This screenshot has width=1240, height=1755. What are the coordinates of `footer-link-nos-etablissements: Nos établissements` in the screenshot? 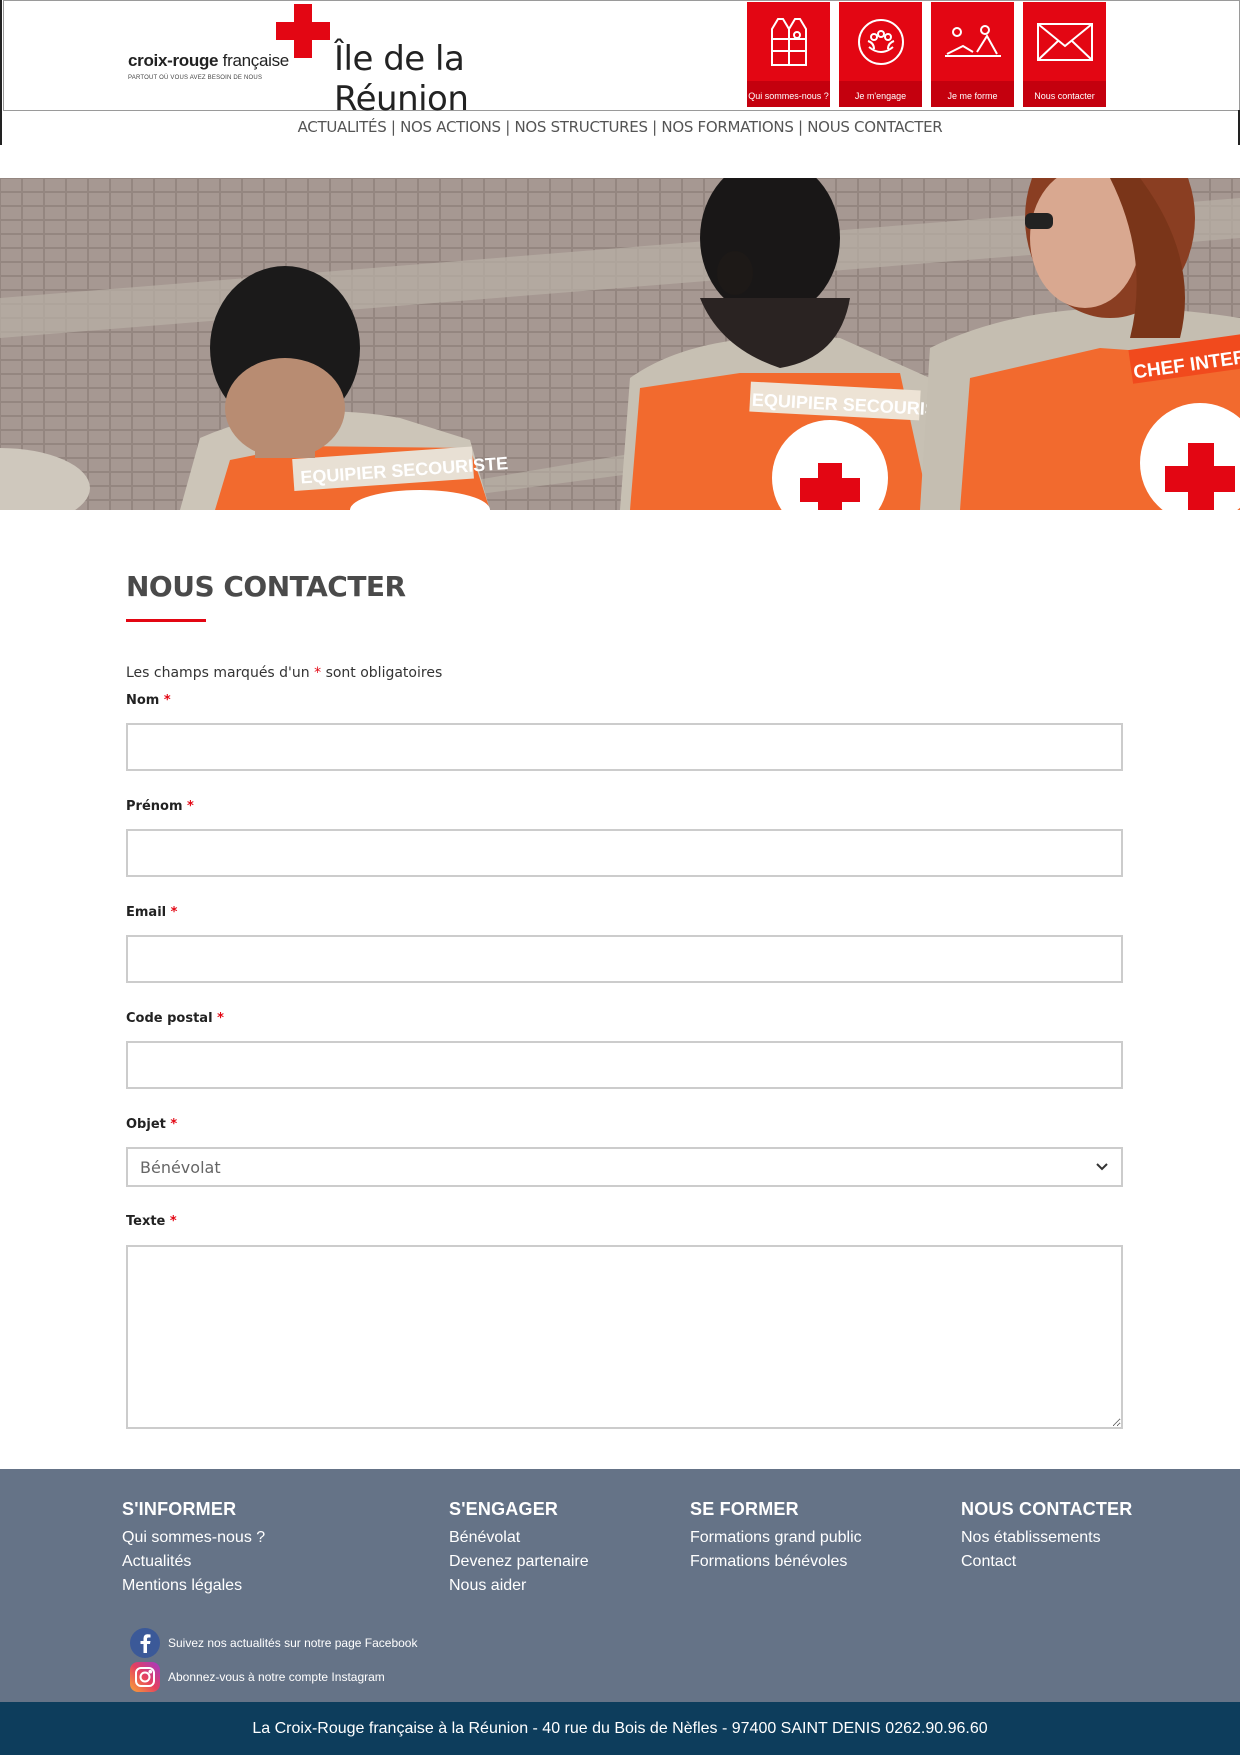 It's located at (1046, 1538).